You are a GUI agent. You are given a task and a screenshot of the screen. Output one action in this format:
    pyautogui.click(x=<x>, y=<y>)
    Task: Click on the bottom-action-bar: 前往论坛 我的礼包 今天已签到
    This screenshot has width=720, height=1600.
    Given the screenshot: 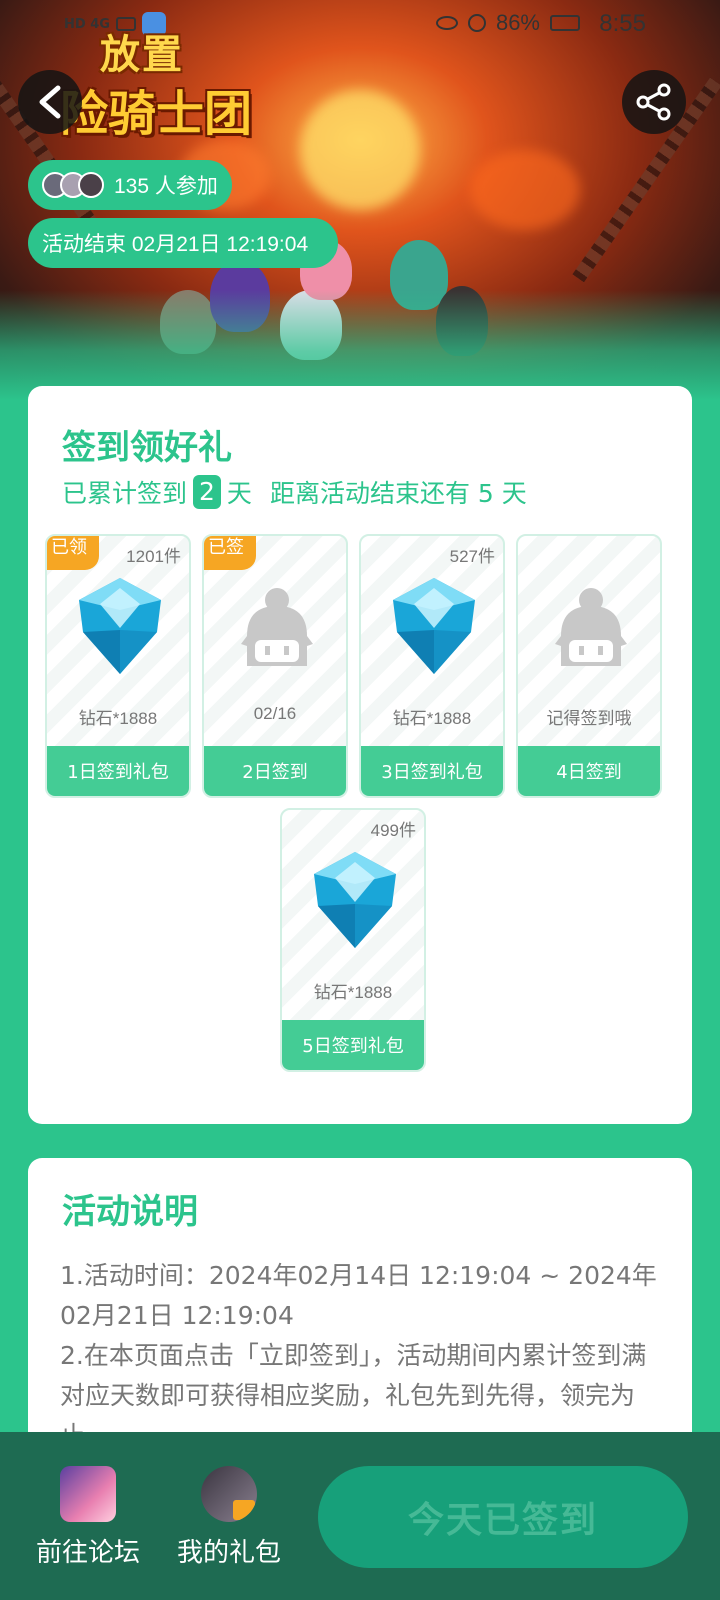 What is the action you would take?
    pyautogui.click(x=360, y=1516)
    